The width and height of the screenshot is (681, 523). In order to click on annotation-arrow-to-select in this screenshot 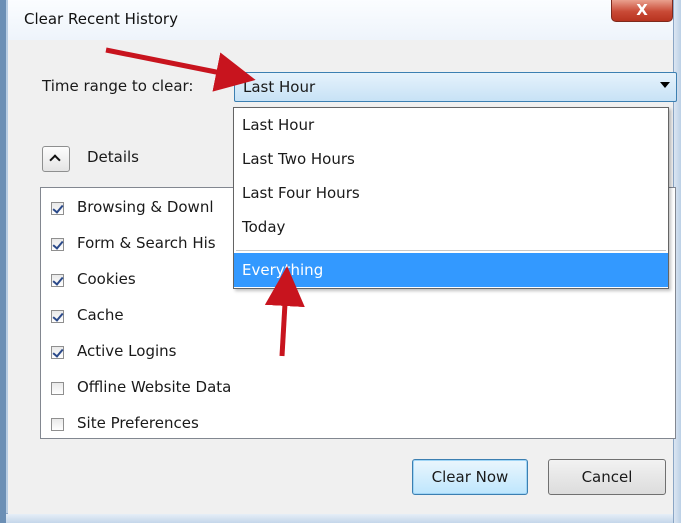, I will do `click(180, 69)`.